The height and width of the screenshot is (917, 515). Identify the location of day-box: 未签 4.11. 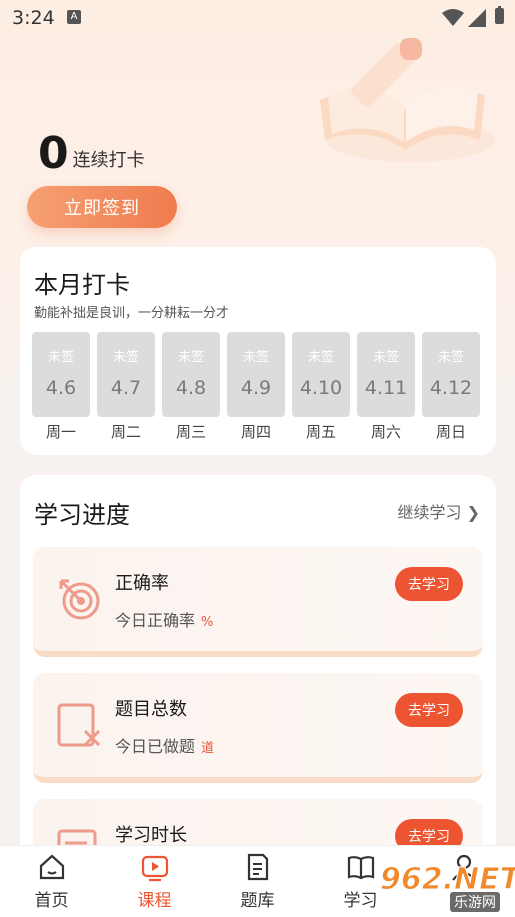
(386, 374).